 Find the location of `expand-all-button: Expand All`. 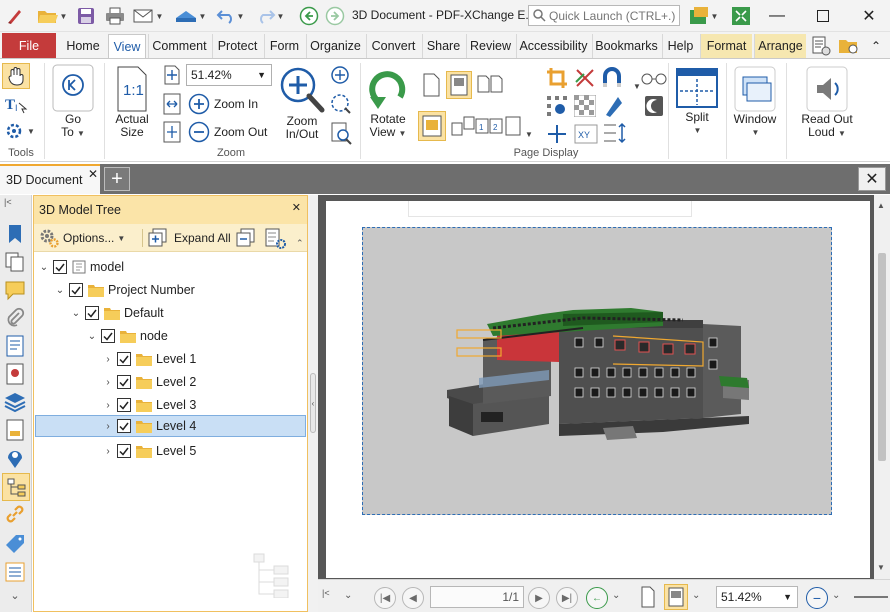

expand-all-button: Expand All is located at coordinates (189, 238).